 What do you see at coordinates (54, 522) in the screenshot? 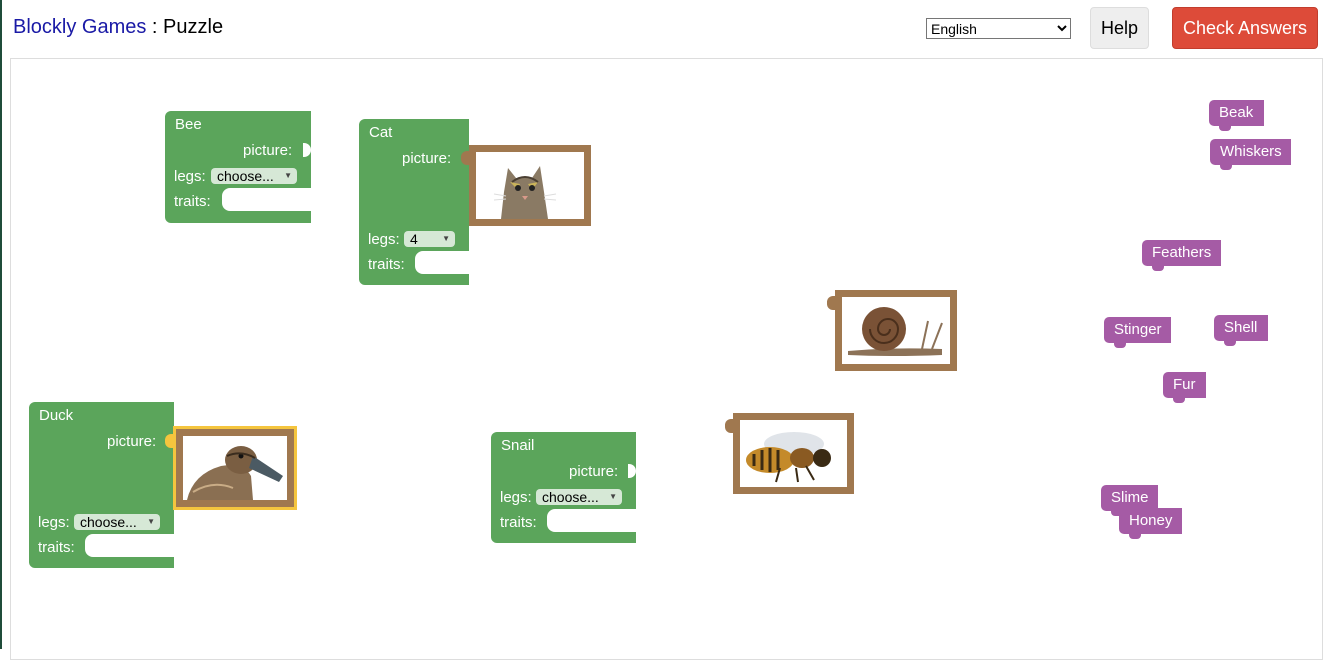
I see `duck-legs-label: legs:` at bounding box center [54, 522].